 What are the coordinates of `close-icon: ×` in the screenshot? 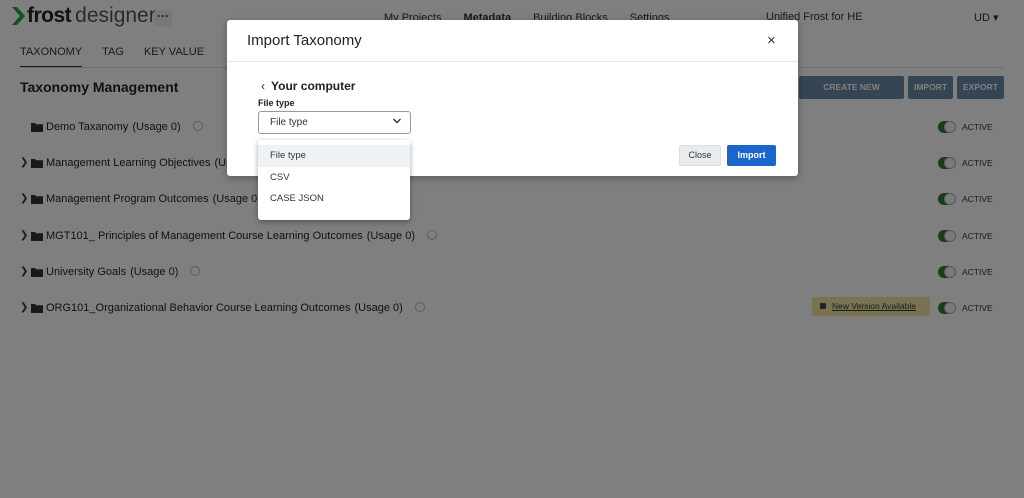 It's located at (771, 40).